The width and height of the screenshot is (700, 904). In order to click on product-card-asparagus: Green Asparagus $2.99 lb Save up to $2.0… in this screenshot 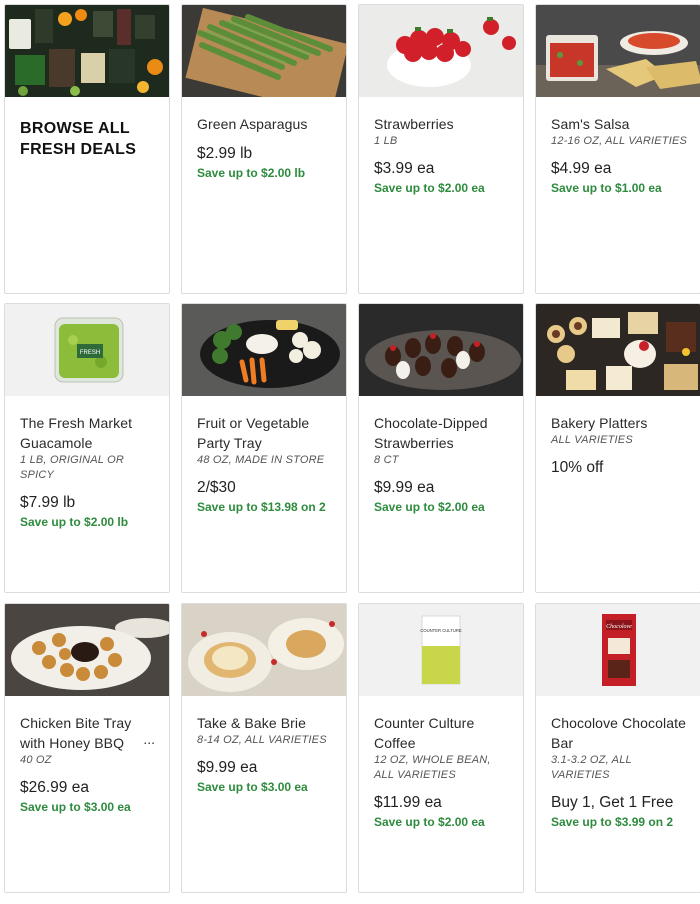, I will do `click(264, 149)`.